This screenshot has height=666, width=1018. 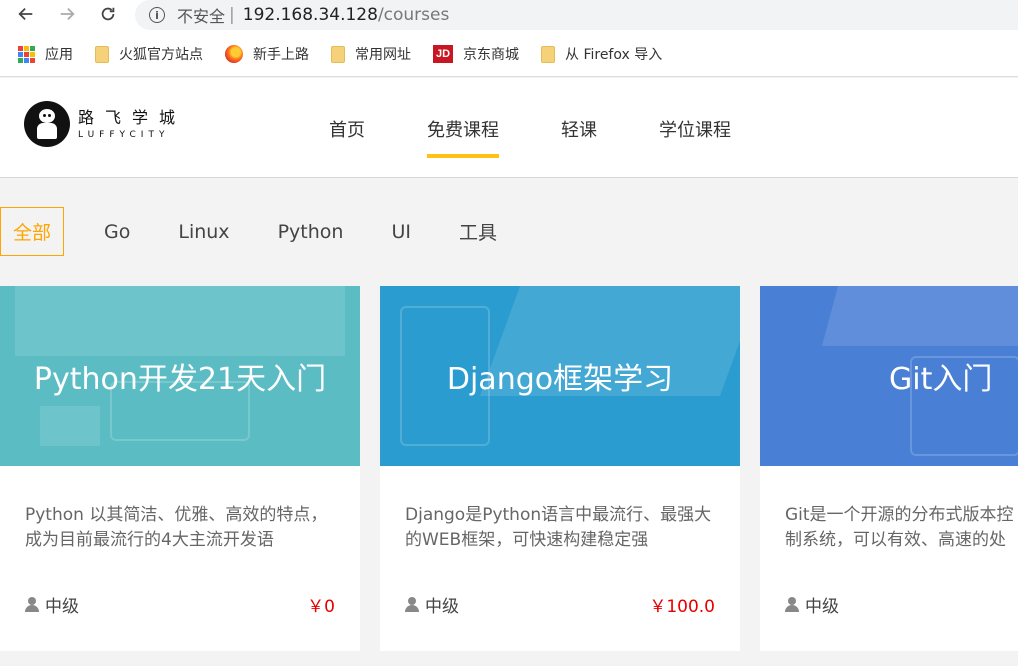 What do you see at coordinates (695, 129) in the screenshot?
I see `nav-degree-courses: 学位课程` at bounding box center [695, 129].